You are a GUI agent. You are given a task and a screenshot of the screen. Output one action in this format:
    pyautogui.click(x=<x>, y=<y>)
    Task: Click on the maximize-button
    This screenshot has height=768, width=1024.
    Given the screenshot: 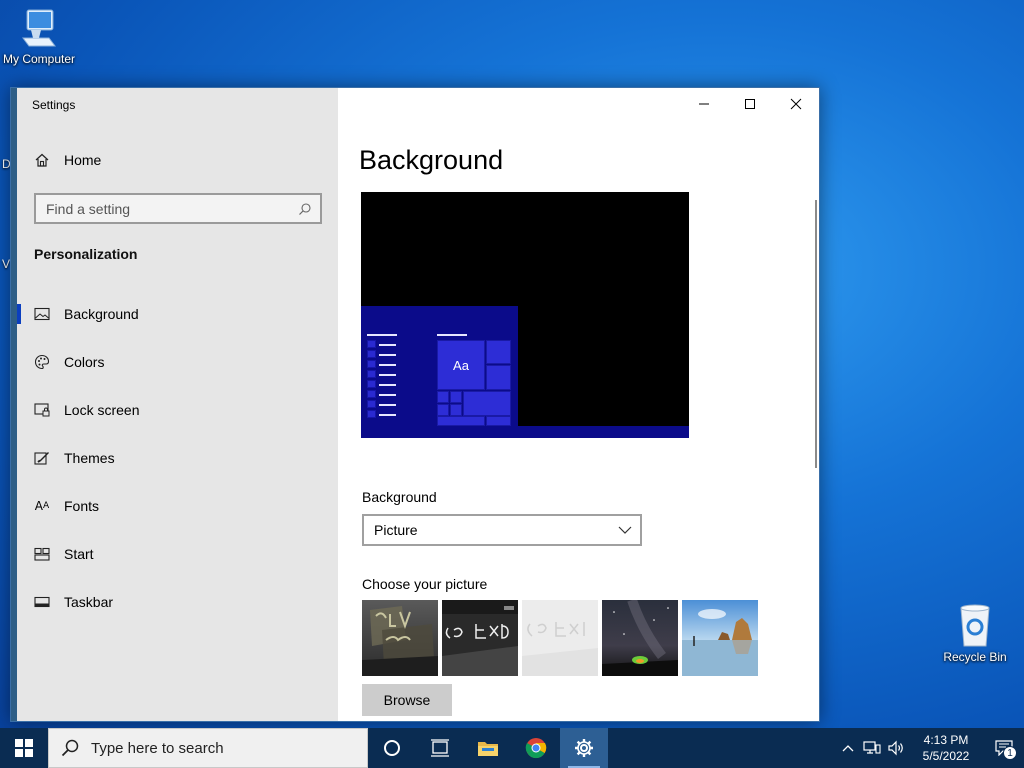 What is the action you would take?
    pyautogui.click(x=750, y=104)
    